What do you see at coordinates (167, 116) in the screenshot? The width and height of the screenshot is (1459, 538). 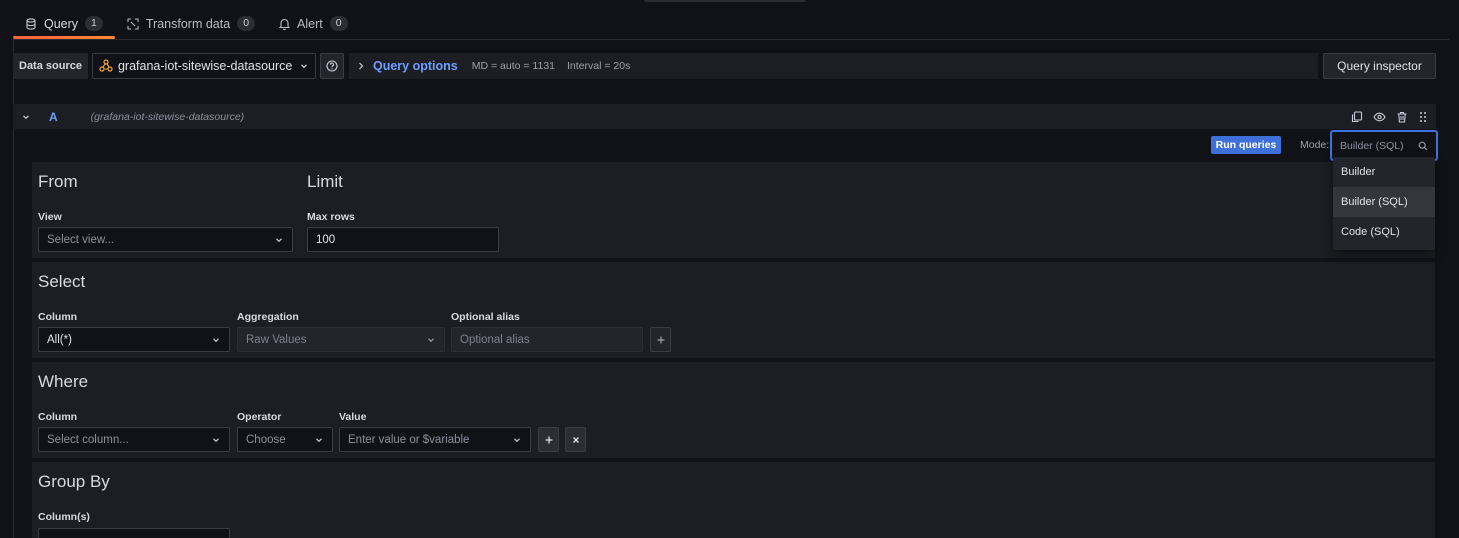 I see `query-datasource-name: (grafana-iot-sitewise-datasource)` at bounding box center [167, 116].